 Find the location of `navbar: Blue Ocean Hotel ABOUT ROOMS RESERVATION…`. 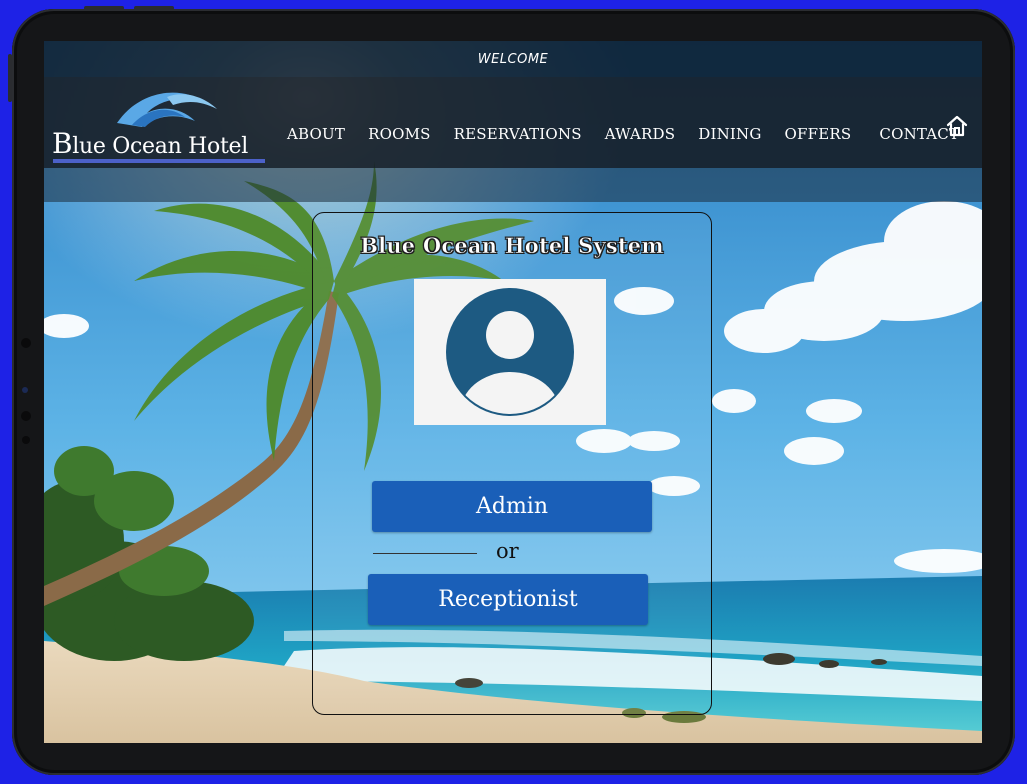

navbar: Blue Ocean Hotel ABOUT ROOMS RESERVATION… is located at coordinates (513, 122).